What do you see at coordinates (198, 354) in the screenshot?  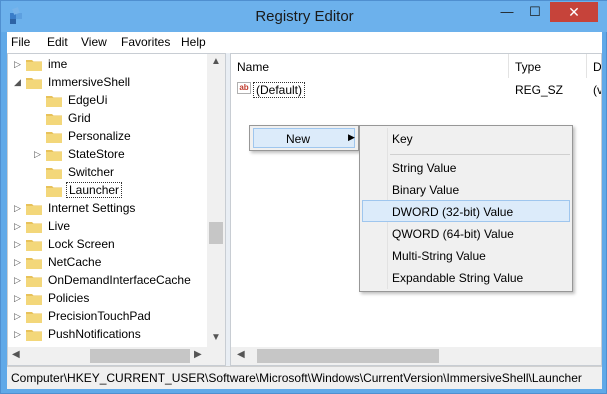 I see `scroll-right-icon: ▶` at bounding box center [198, 354].